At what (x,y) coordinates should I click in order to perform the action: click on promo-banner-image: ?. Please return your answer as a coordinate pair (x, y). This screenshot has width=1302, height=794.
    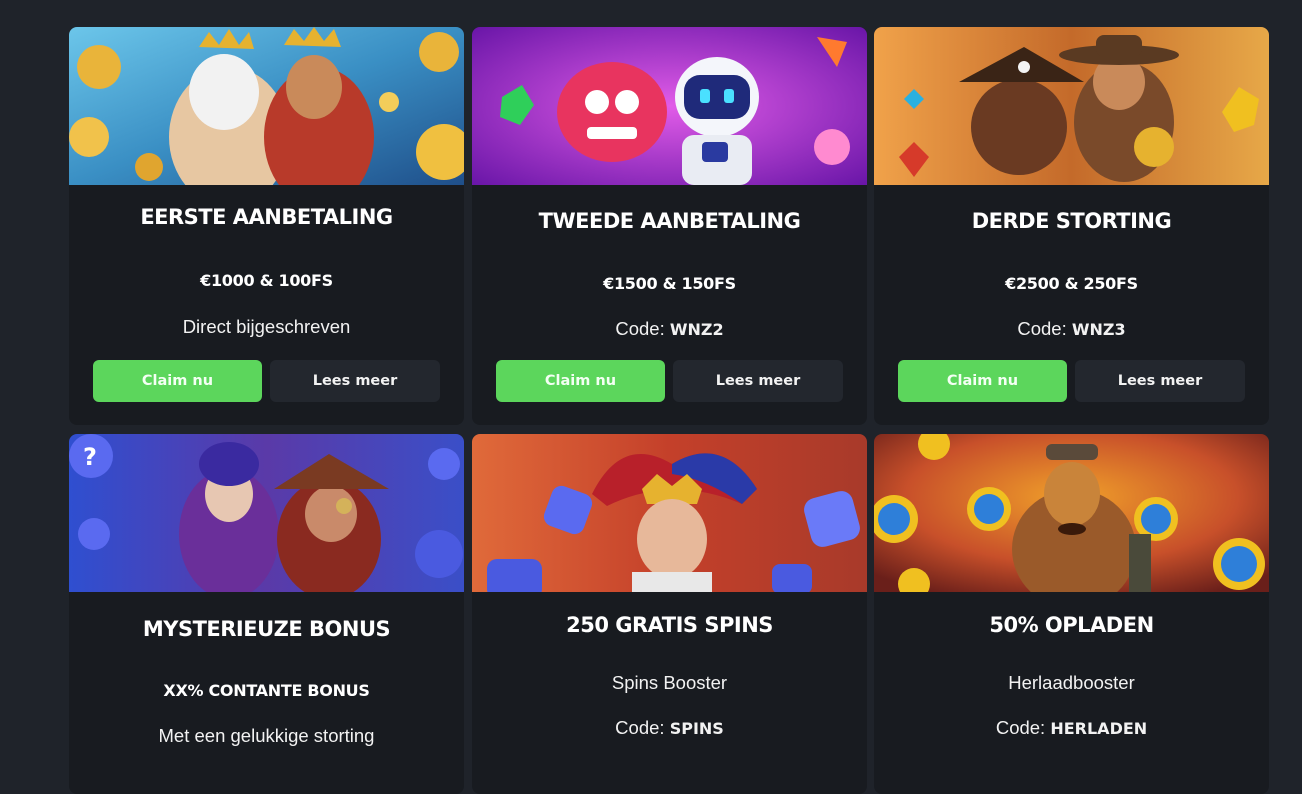
    Looking at the image, I should click on (266, 513).